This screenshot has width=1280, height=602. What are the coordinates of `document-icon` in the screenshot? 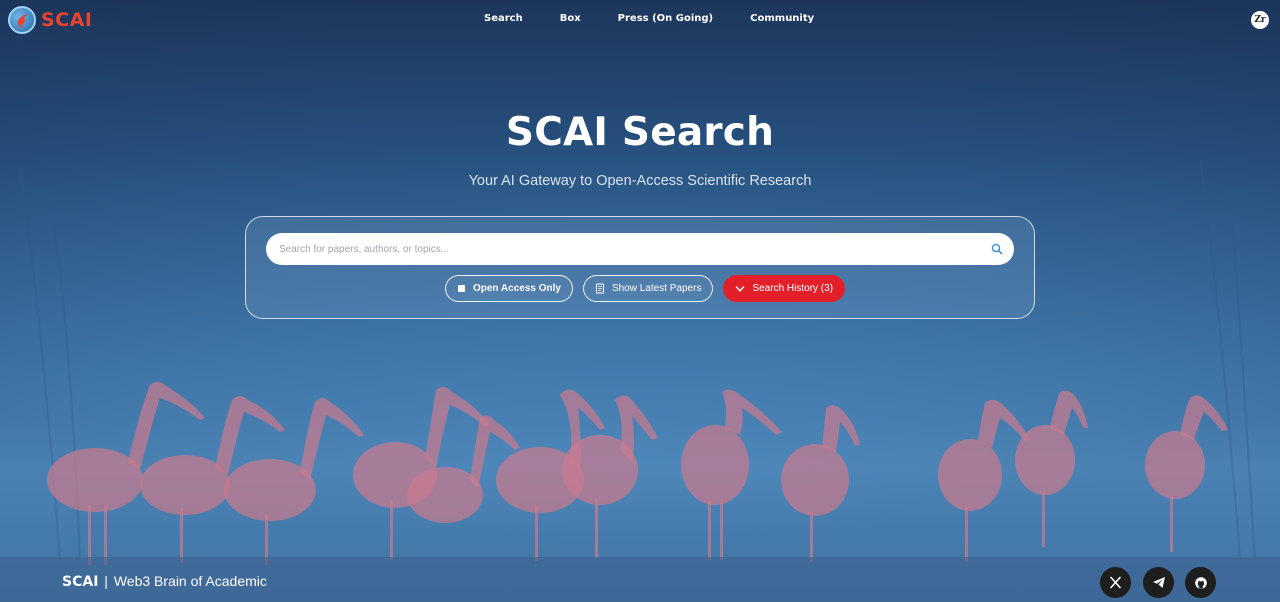 It's located at (600, 288).